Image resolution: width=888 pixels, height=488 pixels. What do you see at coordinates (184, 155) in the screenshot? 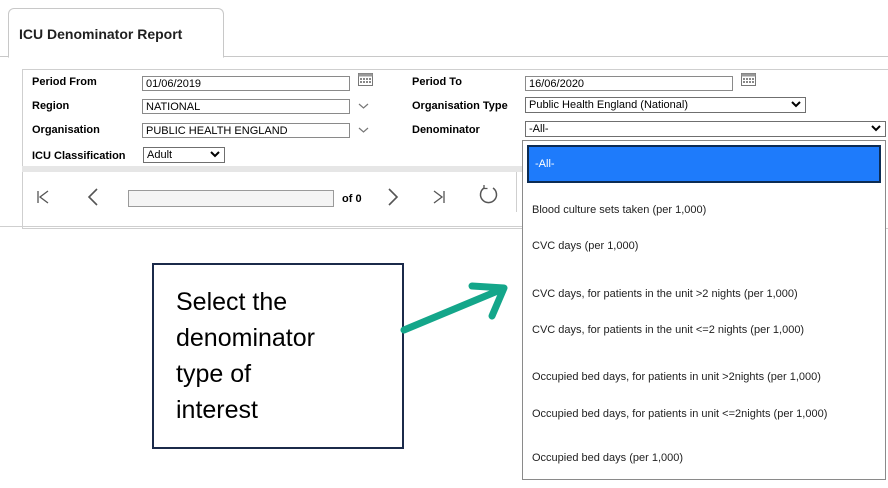
I see `icu-classification-select: Adult` at bounding box center [184, 155].